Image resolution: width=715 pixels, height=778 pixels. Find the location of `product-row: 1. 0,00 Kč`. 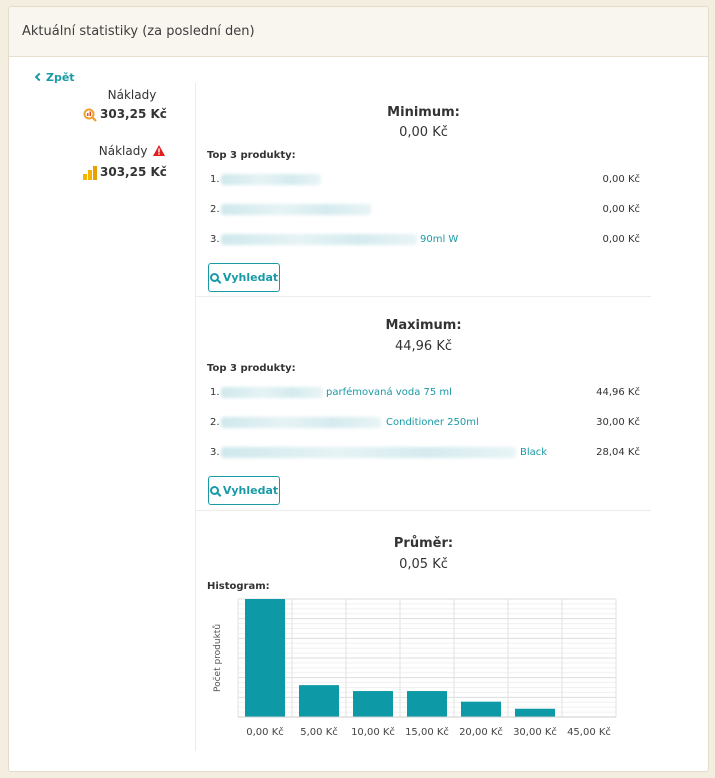

product-row: 1. 0,00 Kč is located at coordinates (425, 180).